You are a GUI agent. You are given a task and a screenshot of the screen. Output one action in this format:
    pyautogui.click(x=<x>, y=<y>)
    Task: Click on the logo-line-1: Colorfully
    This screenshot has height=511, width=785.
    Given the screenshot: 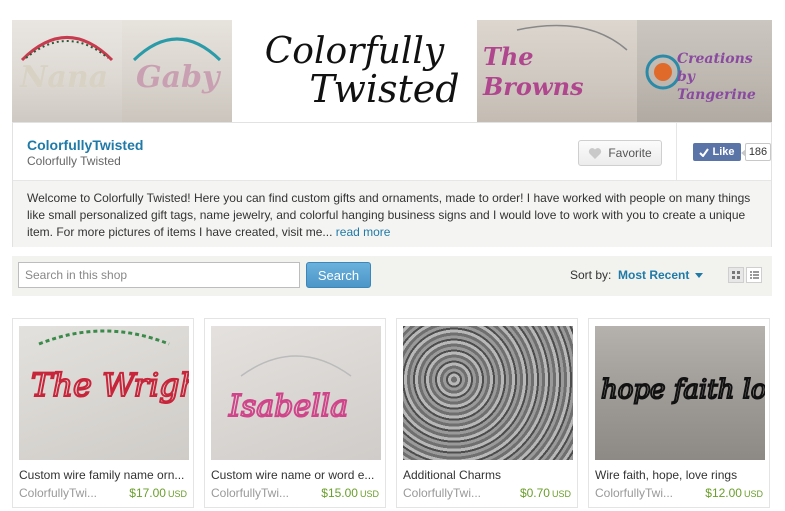 What is the action you would take?
    pyautogui.click(x=354, y=51)
    